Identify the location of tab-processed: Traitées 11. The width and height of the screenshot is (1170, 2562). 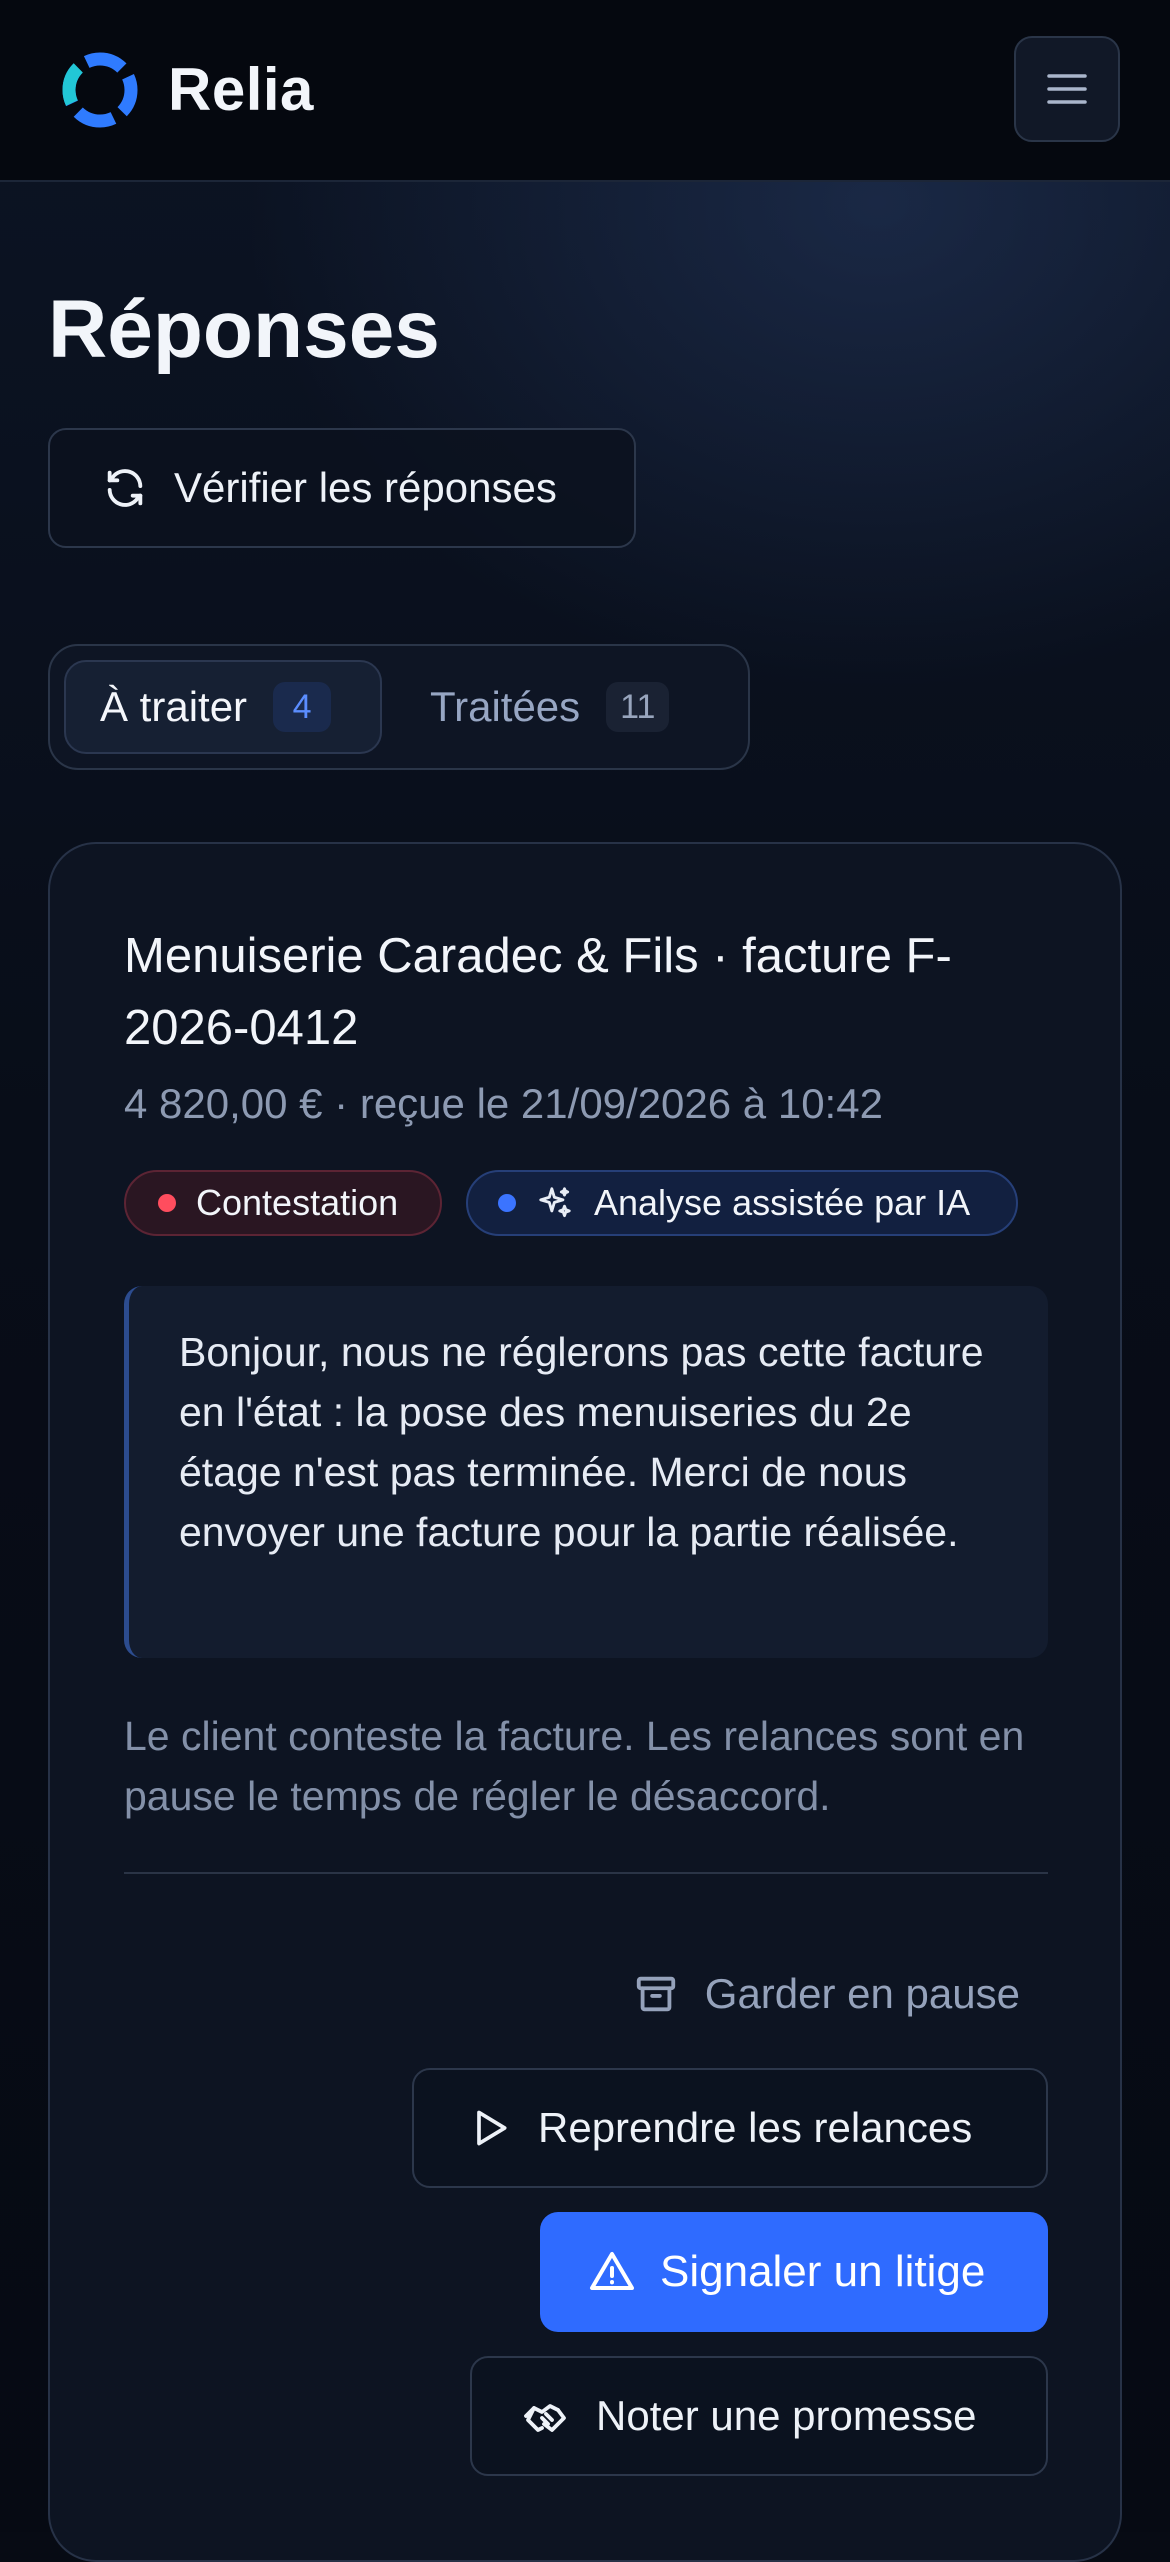
(565, 707).